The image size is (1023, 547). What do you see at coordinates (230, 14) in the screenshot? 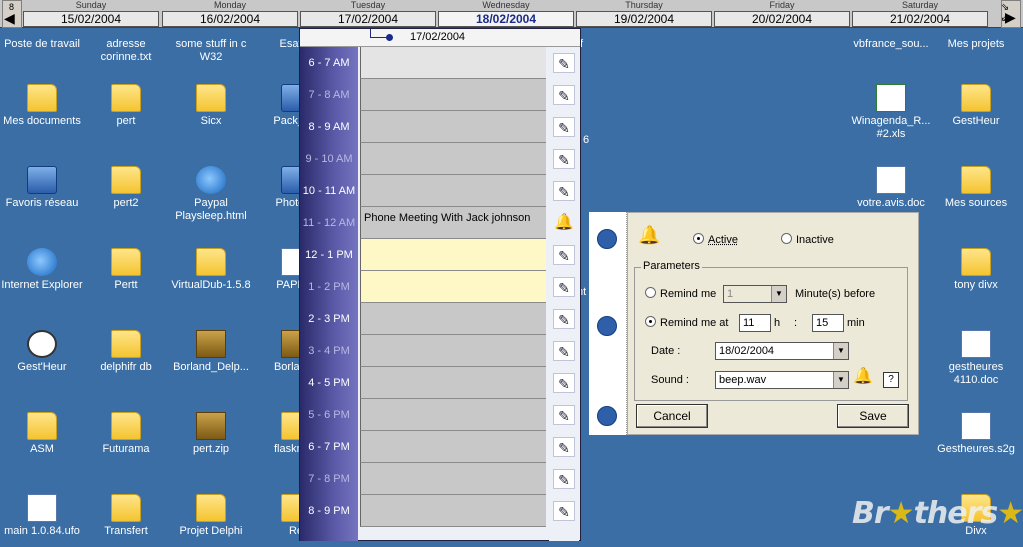
I see `day-tab-monday: Monday 16/02/2004` at bounding box center [230, 14].